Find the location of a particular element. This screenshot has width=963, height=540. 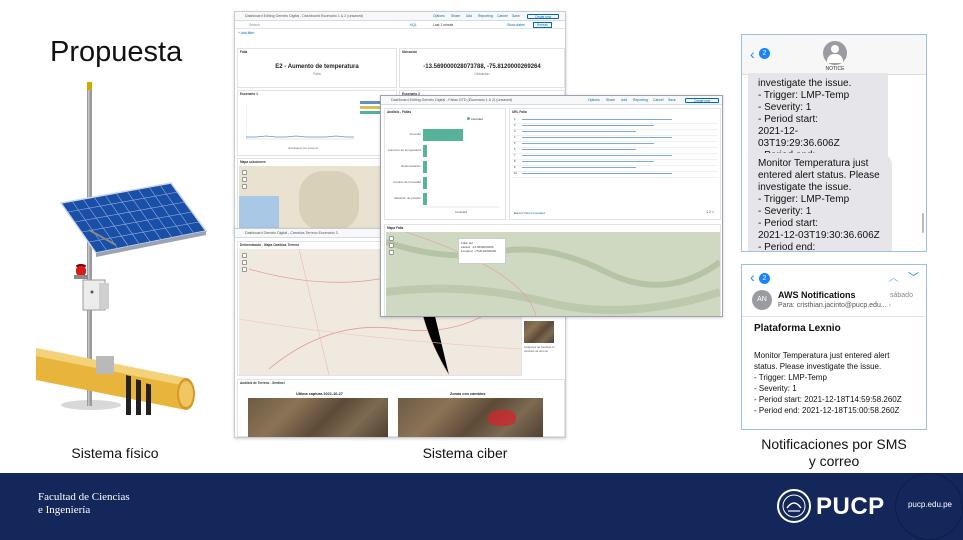

contact-avatar-icon is located at coordinates (835, 53).